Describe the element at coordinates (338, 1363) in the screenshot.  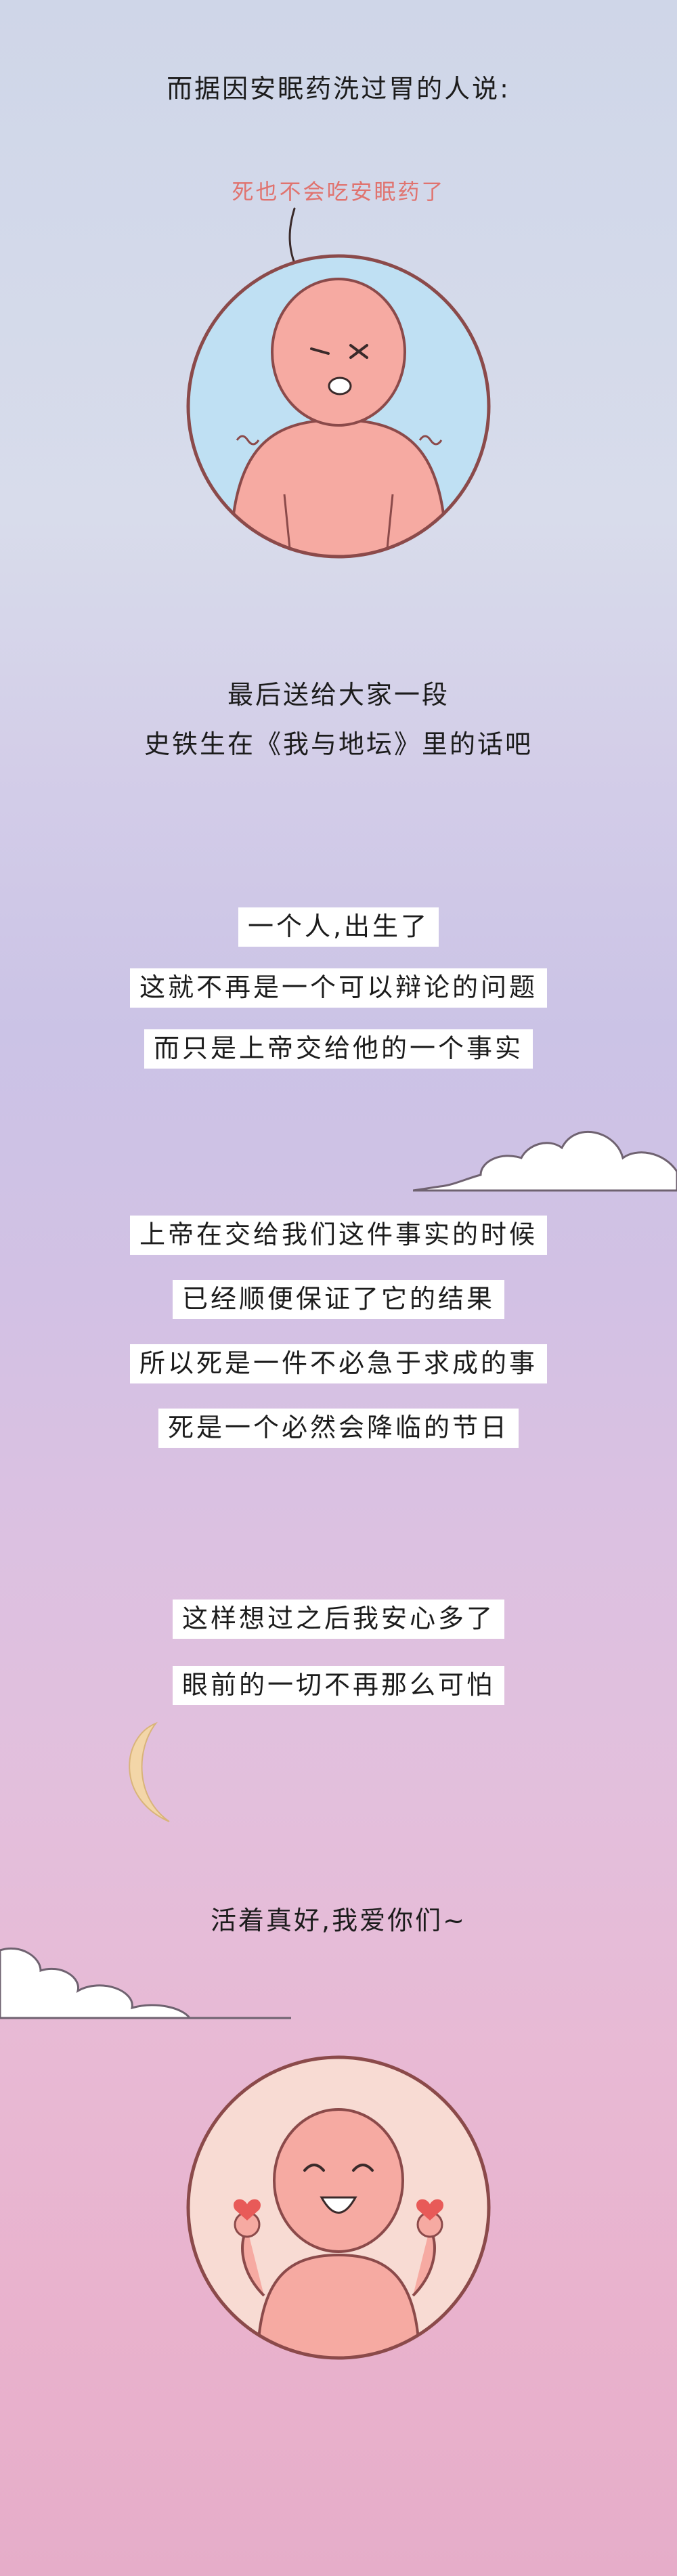
I see `quote2-line-3: 所以死是一件不必急于求成的事` at that location.